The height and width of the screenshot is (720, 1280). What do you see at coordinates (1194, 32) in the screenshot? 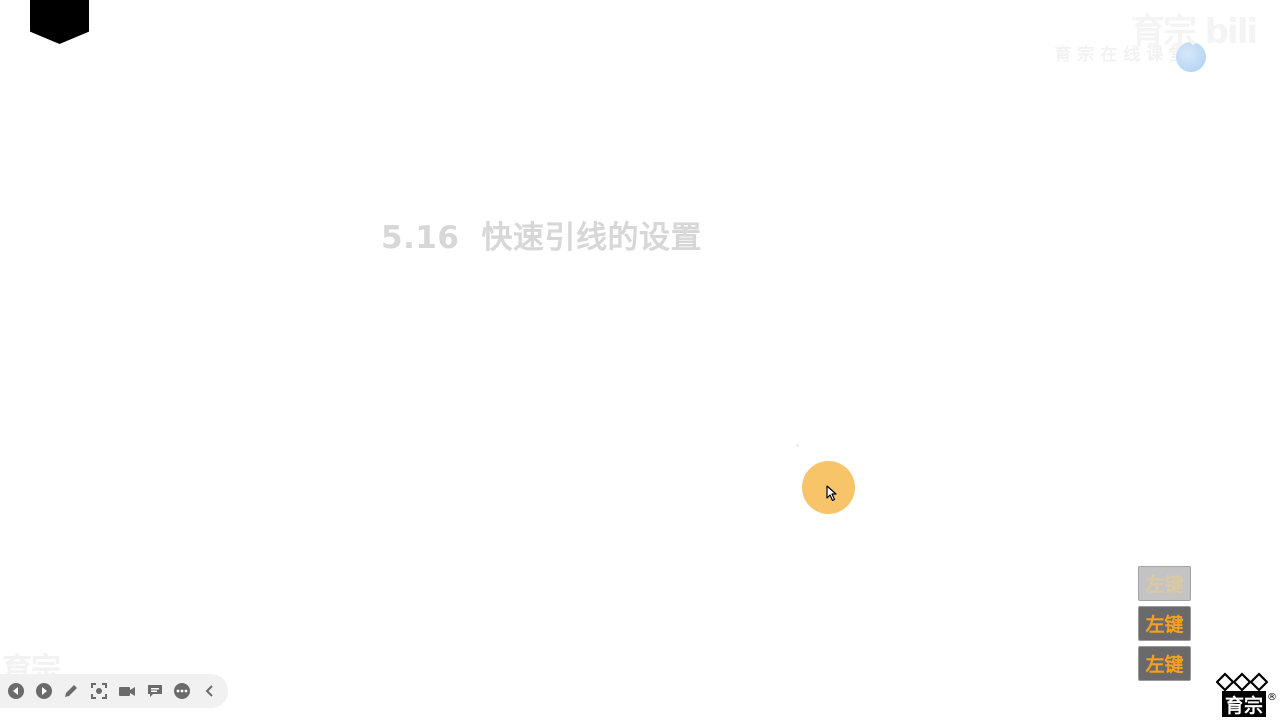
I see `watermark-brand: 育宗 bili` at bounding box center [1194, 32].